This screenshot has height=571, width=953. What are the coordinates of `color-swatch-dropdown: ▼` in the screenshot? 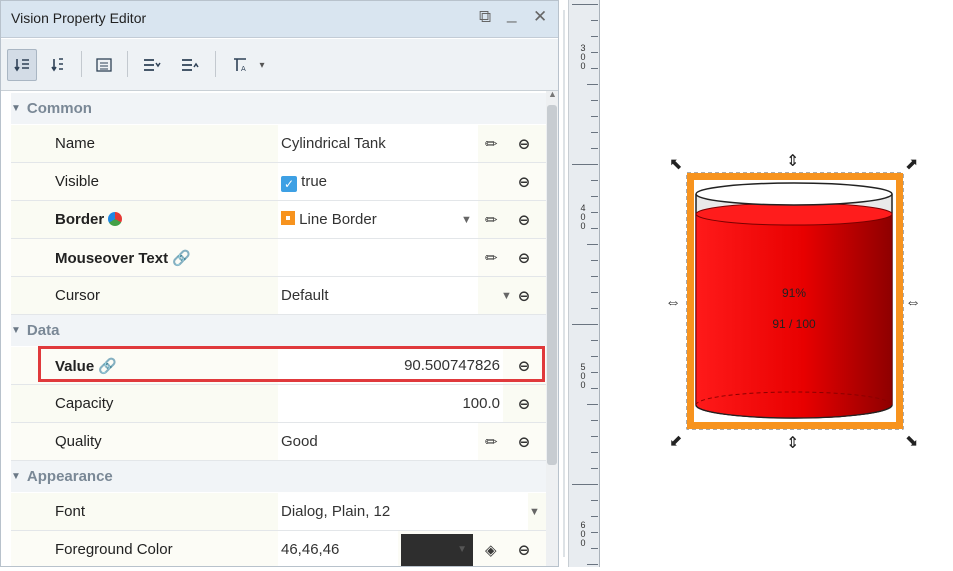 It's located at (437, 550).